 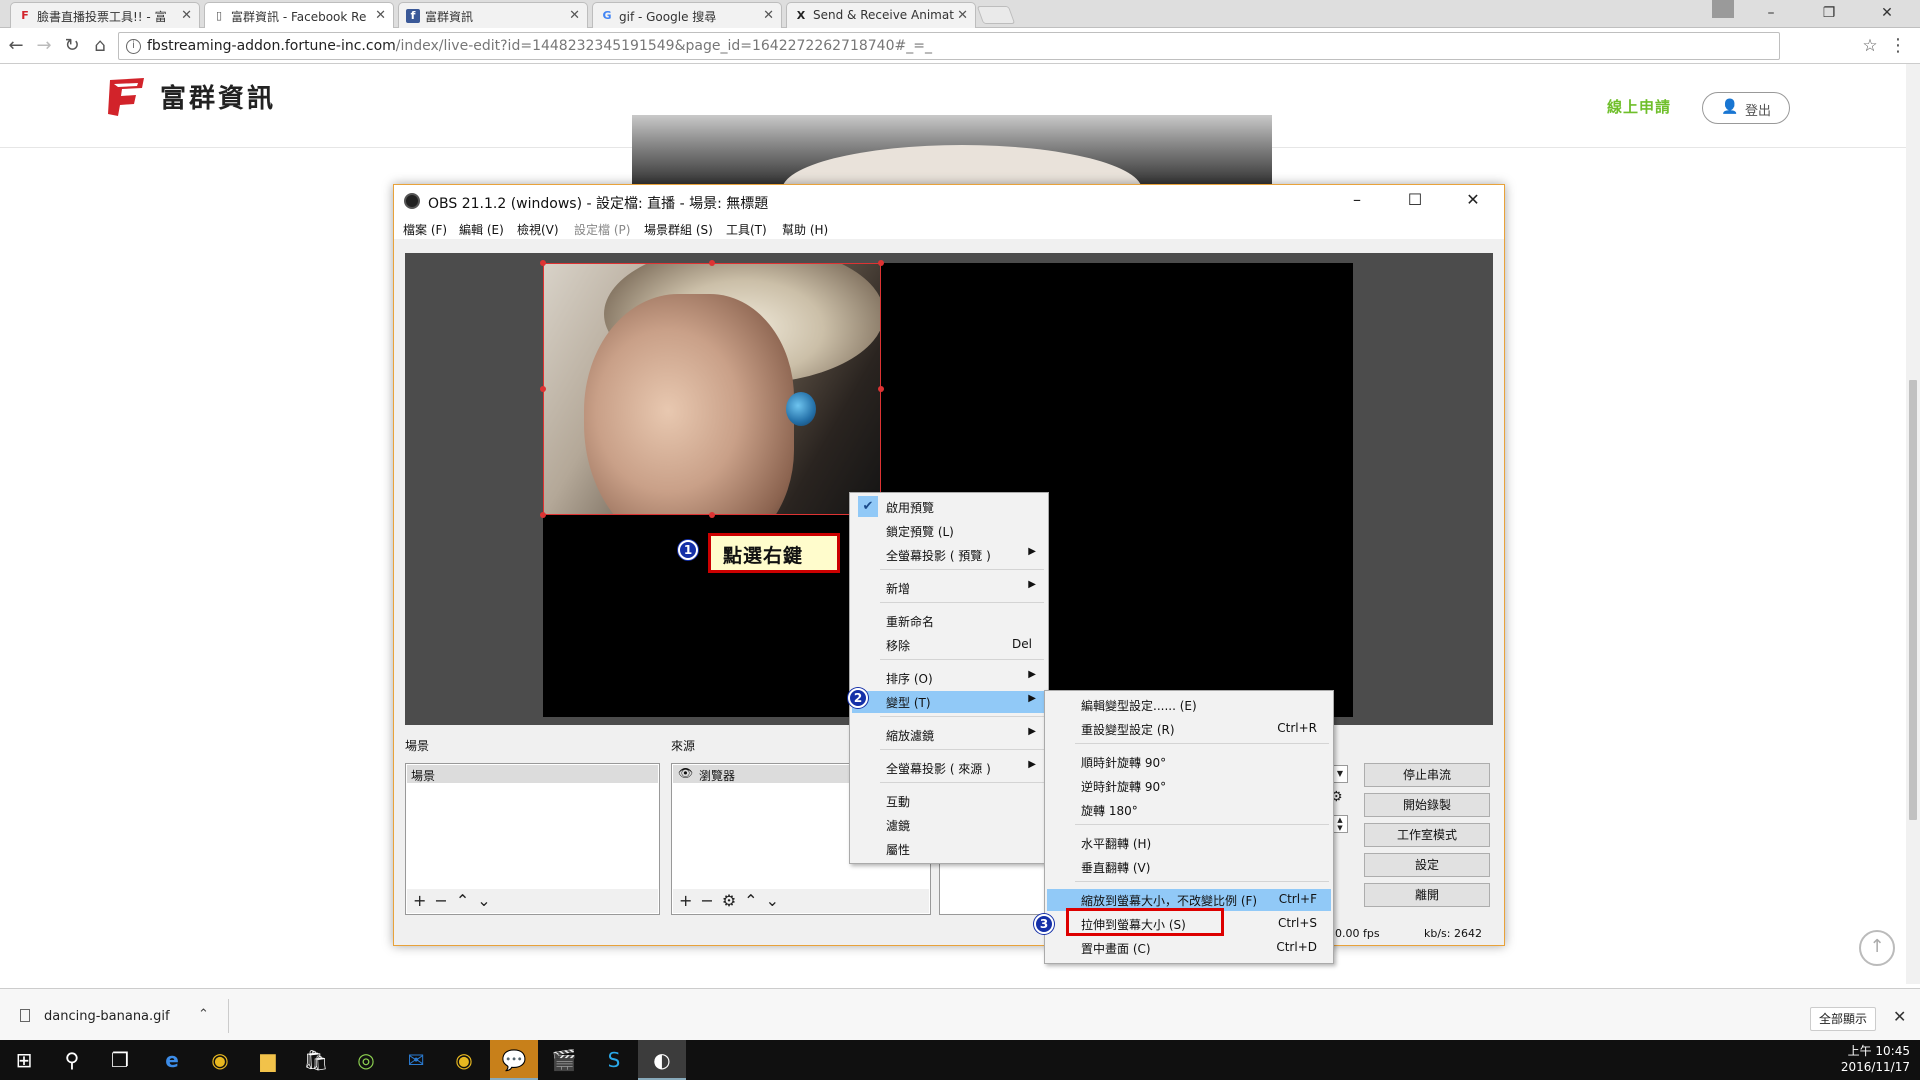 I want to click on scroll-to-top-button: ↑, so click(x=1877, y=948).